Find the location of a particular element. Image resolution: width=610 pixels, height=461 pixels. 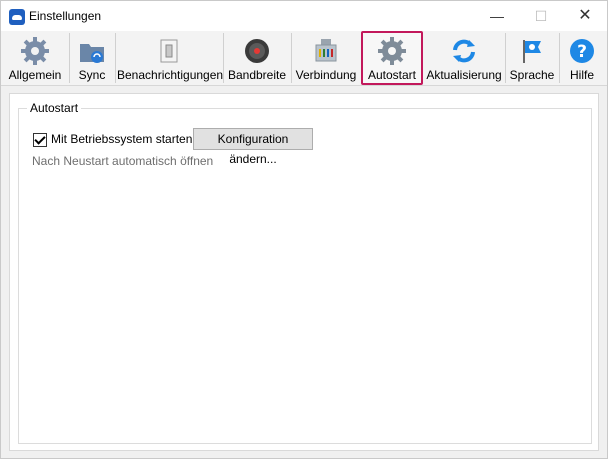

tab-label: Bandbreite is located at coordinates (257, 75).